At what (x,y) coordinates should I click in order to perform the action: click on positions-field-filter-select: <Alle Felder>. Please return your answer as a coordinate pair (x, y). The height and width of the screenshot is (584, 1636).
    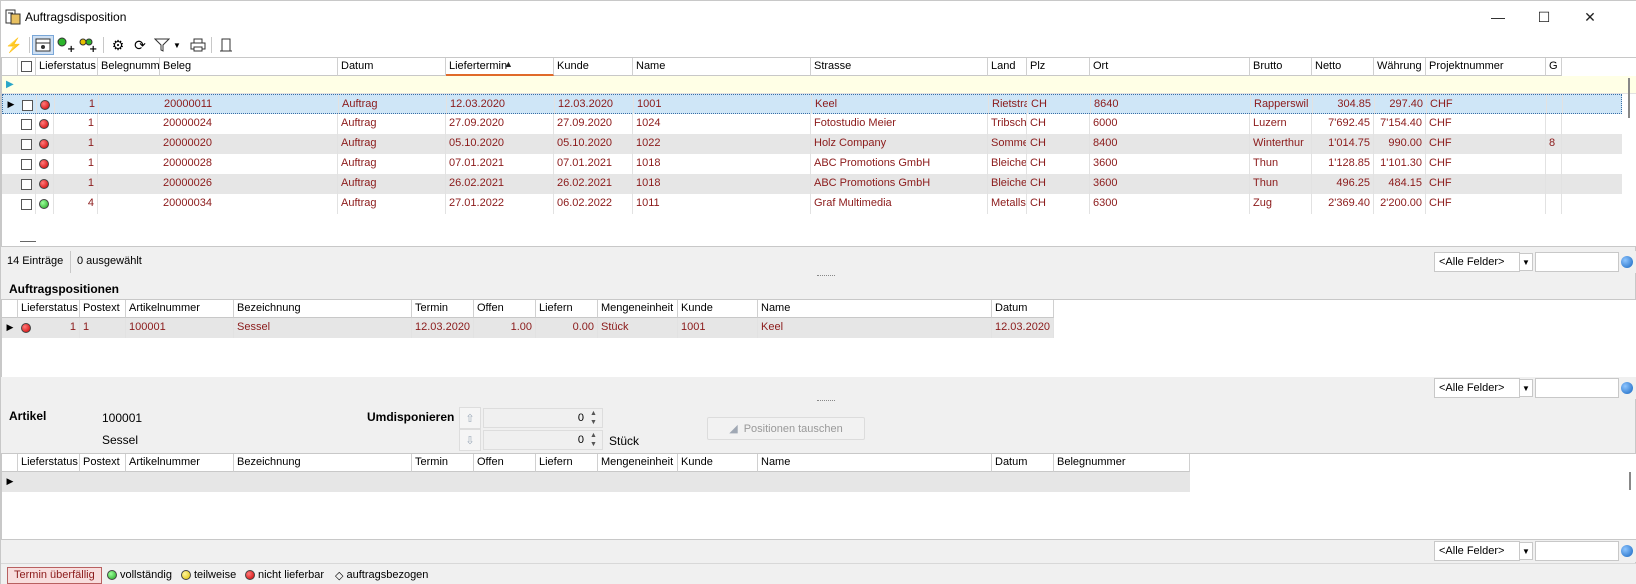
    Looking at the image, I should click on (1477, 388).